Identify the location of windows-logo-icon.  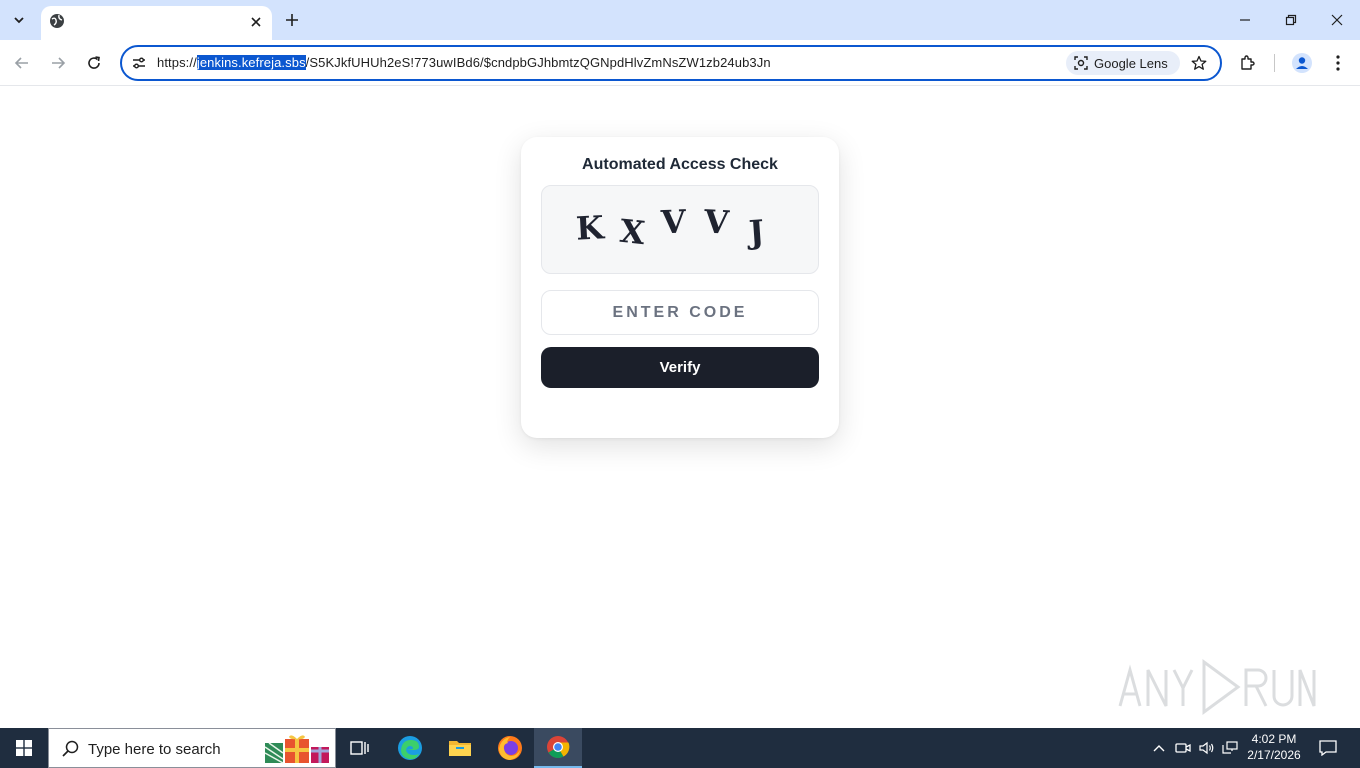
(24, 748).